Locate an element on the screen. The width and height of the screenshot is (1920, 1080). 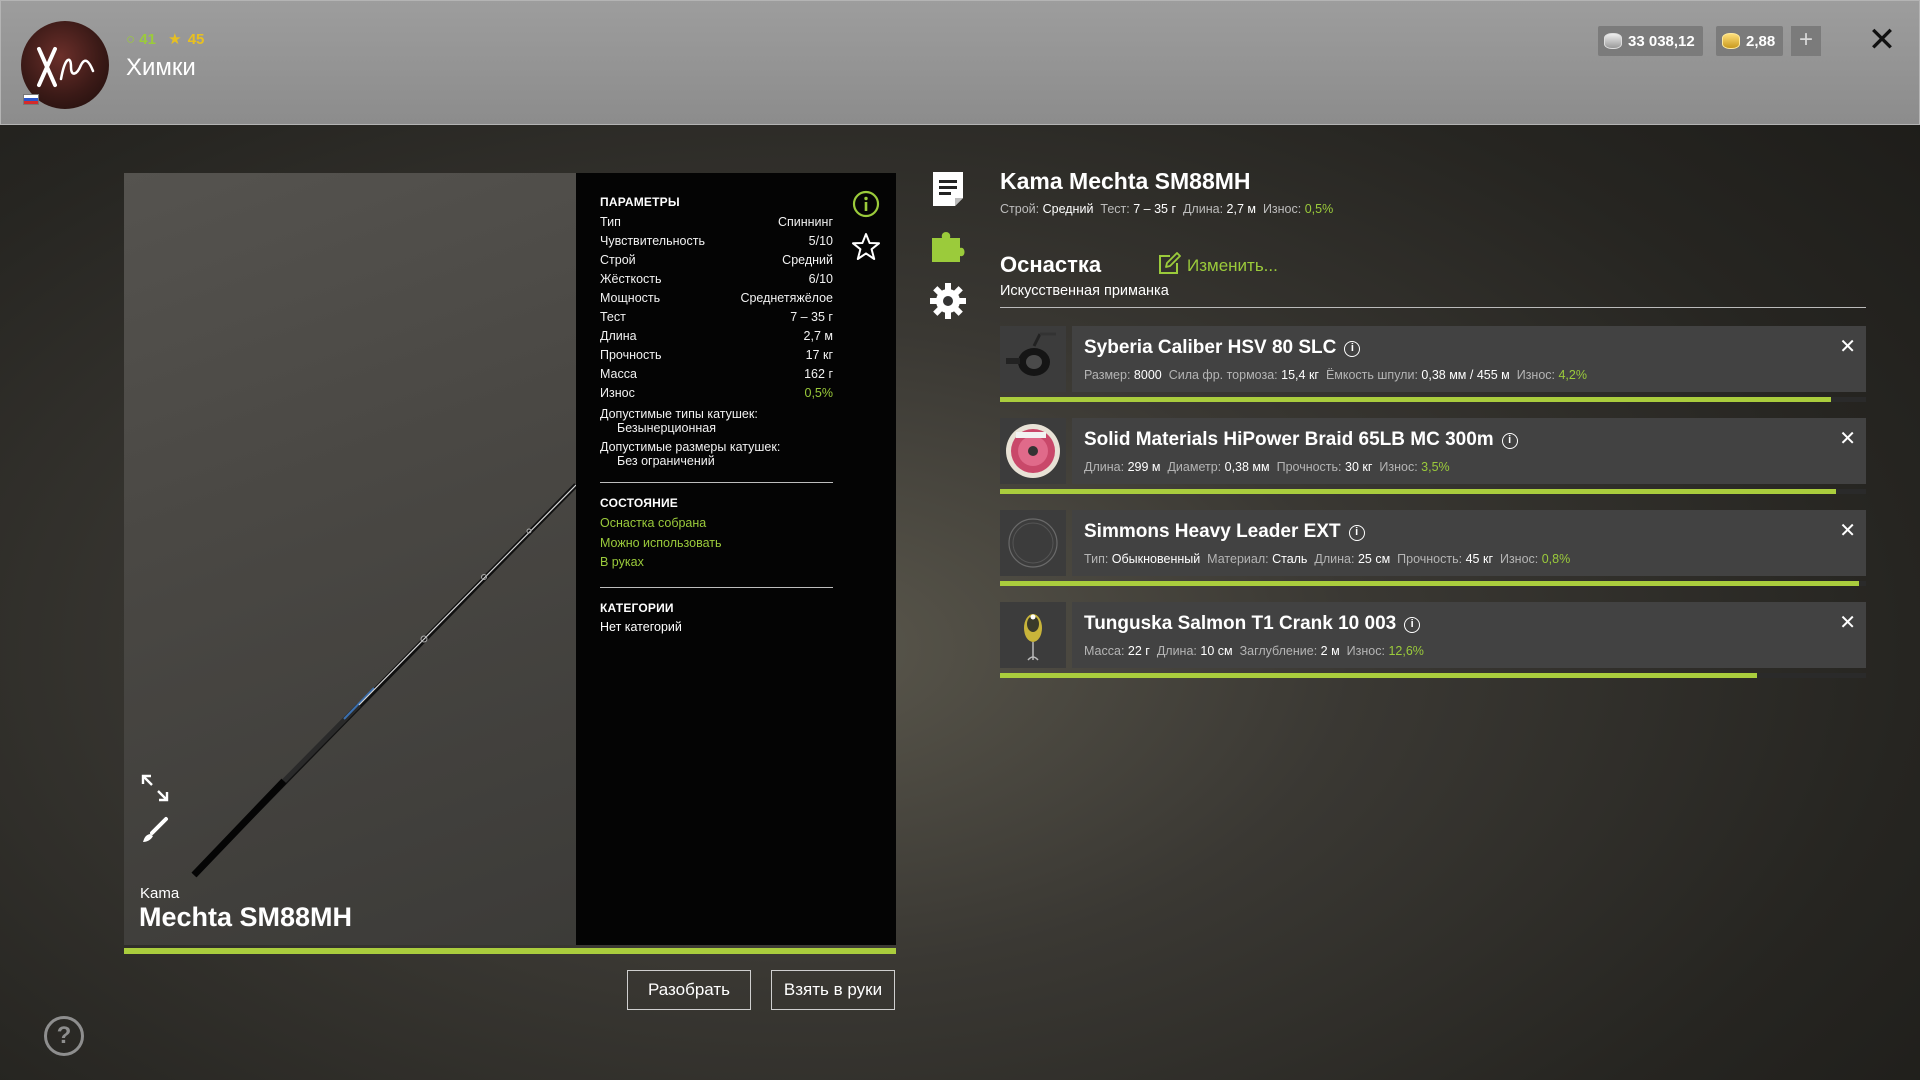
summary-value: Средний is located at coordinates (1068, 209).